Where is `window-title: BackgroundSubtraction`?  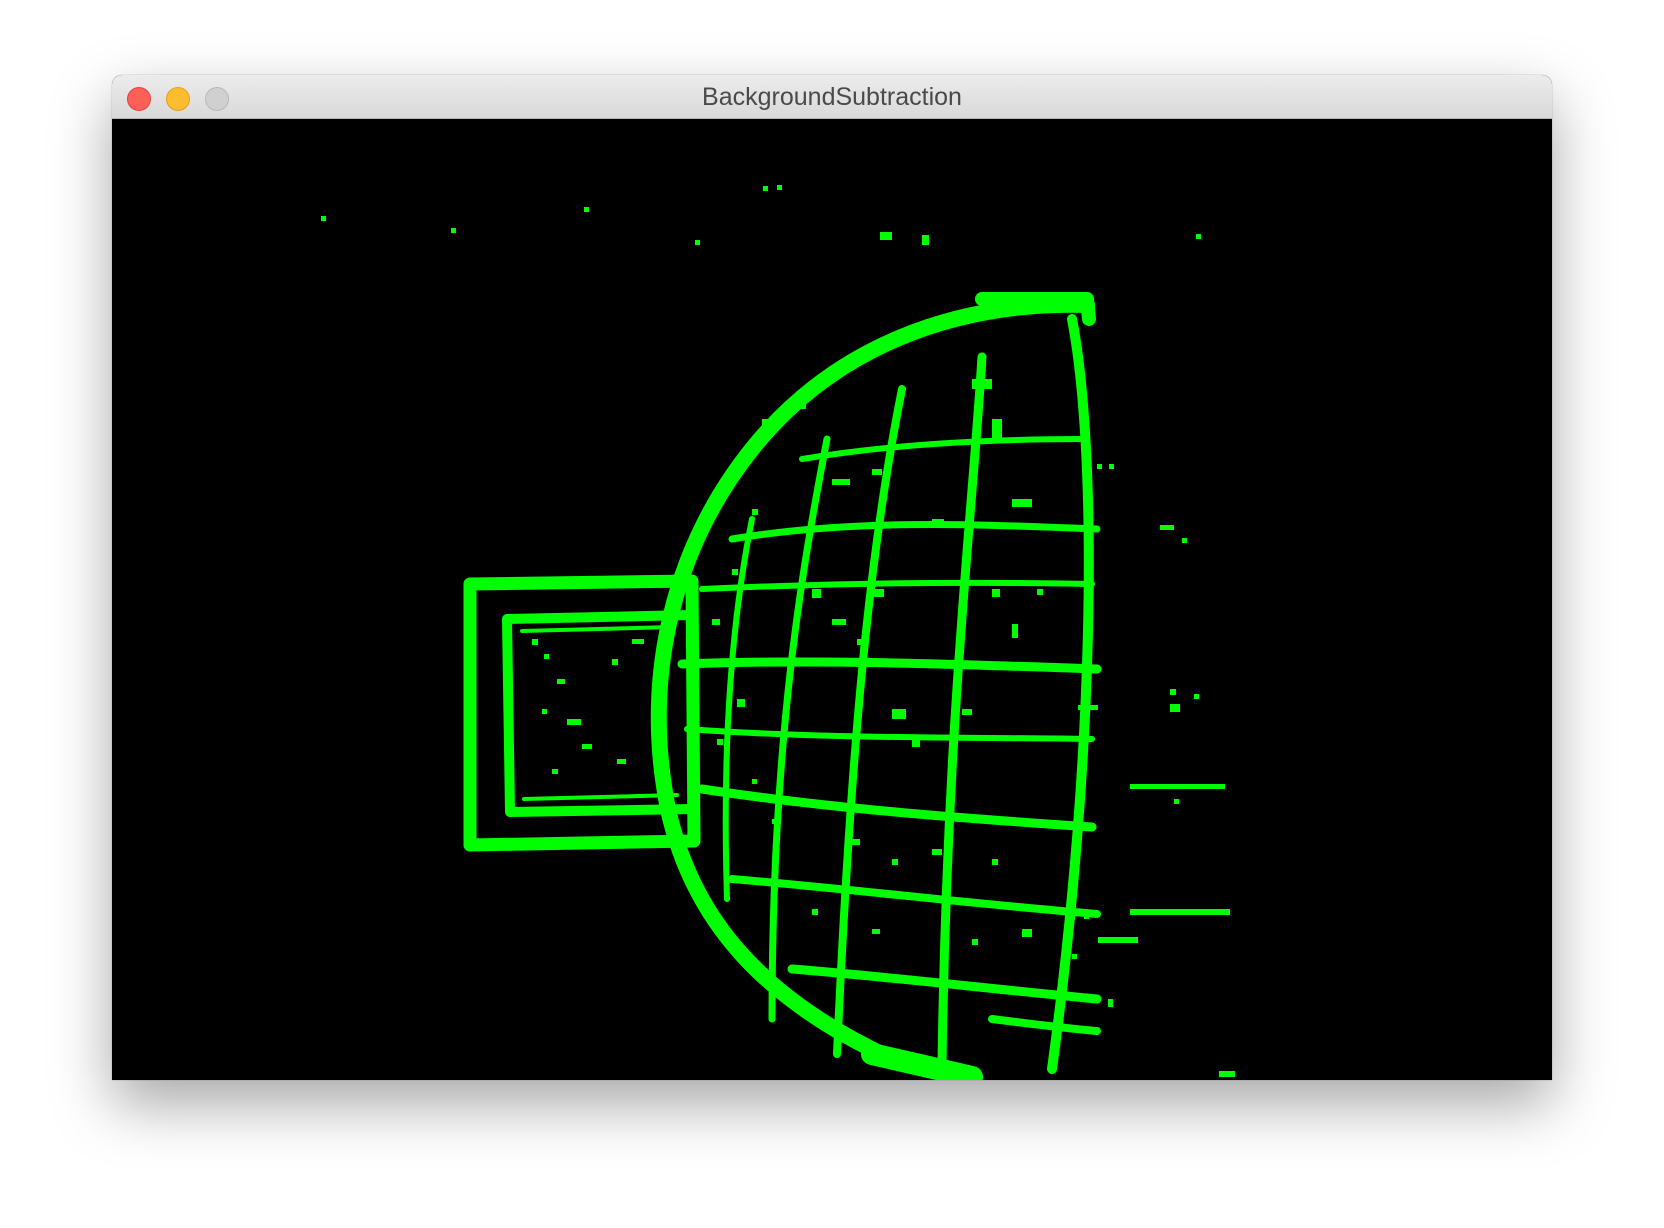
window-title: BackgroundSubtraction is located at coordinates (832, 97).